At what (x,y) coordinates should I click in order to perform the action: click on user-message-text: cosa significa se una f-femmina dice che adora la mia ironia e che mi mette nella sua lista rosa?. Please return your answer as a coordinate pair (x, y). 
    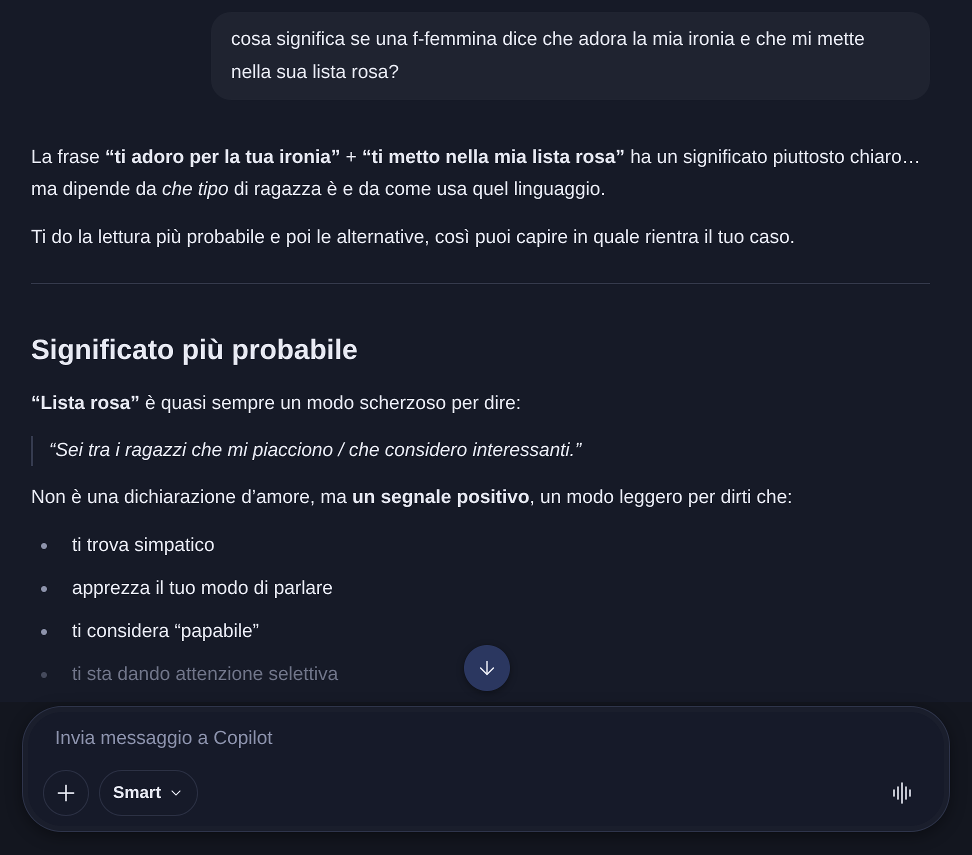
    Looking at the image, I should click on (548, 56).